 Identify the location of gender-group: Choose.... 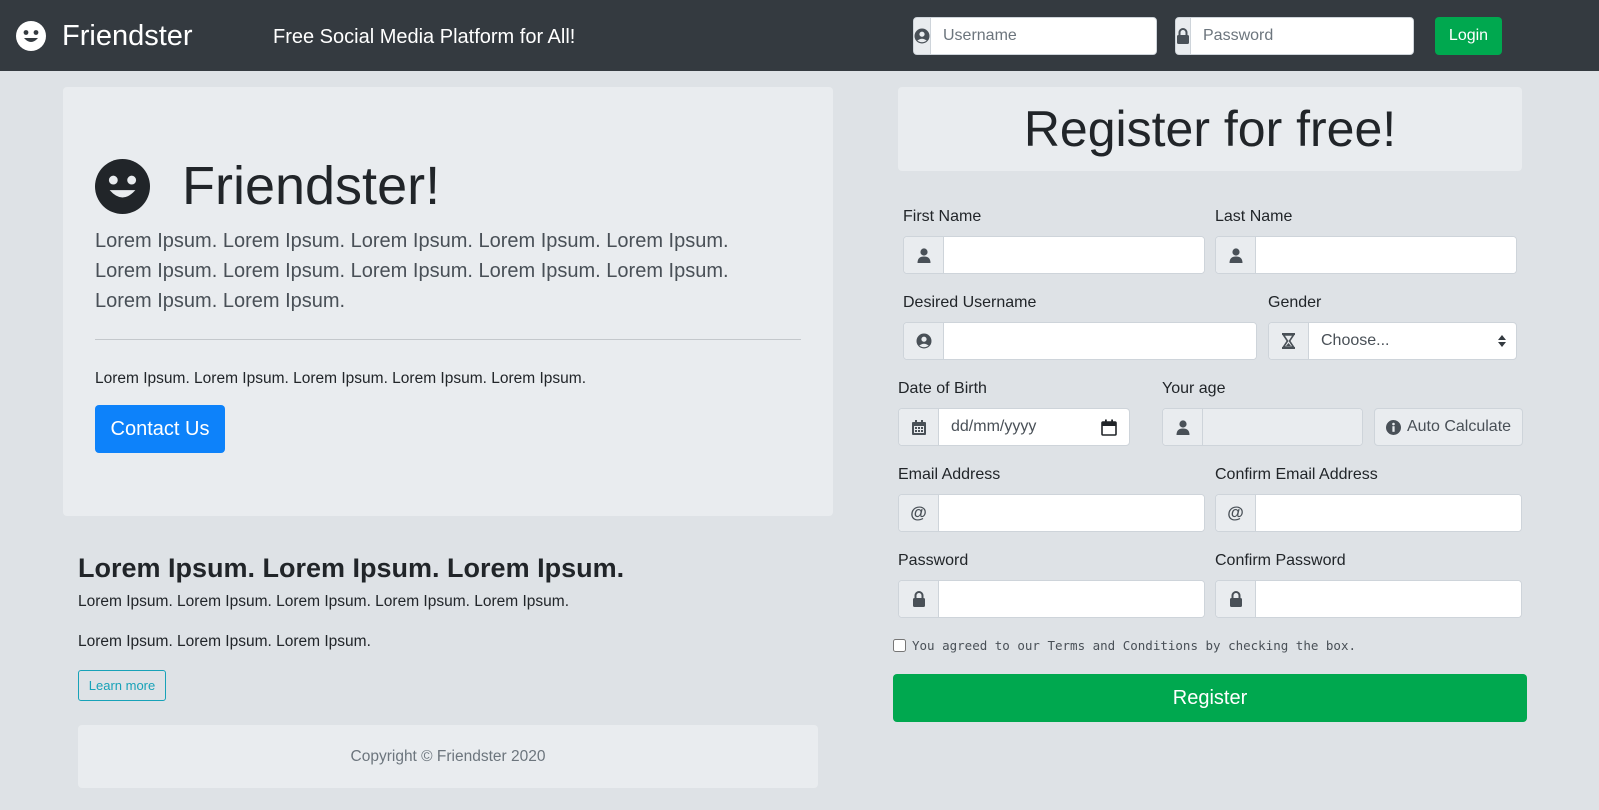
(1392, 341).